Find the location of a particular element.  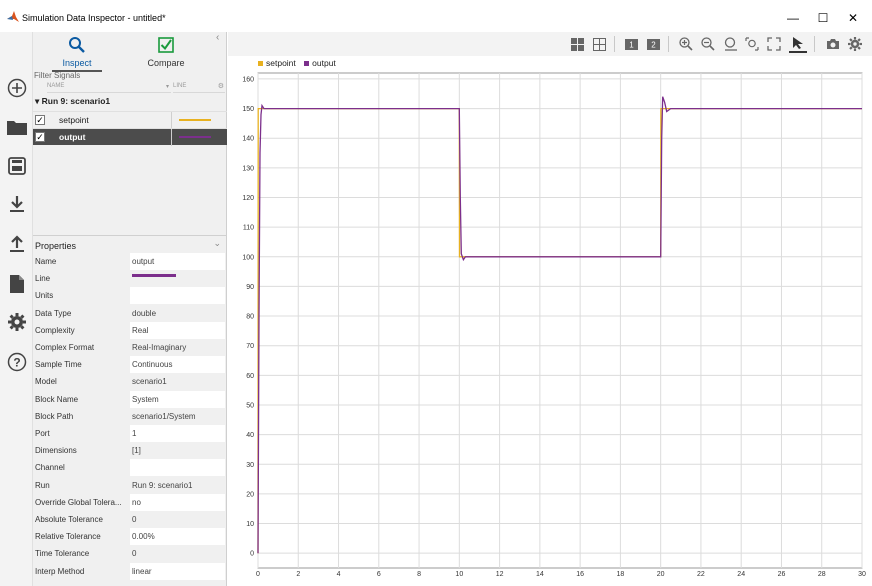

minimize-button: — is located at coordinates (793, 18).